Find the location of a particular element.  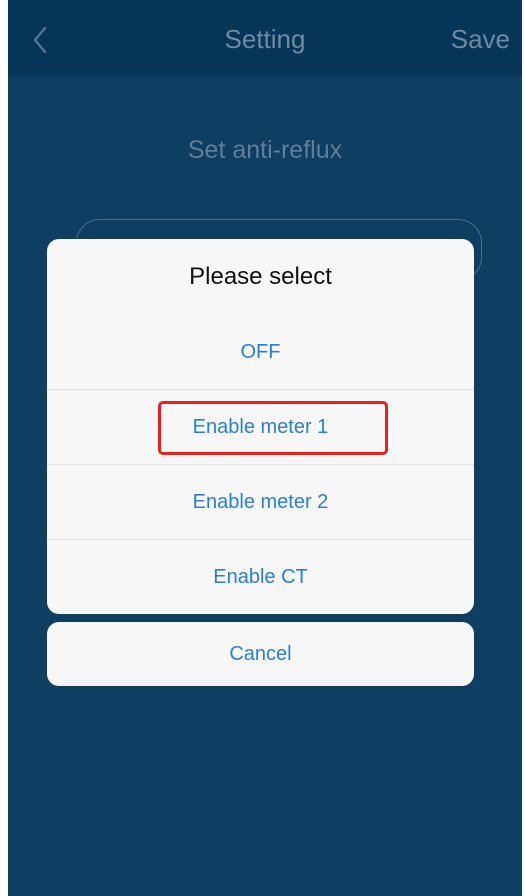

option-enable-meter-2: Enable meter 2 is located at coordinates (260, 501).